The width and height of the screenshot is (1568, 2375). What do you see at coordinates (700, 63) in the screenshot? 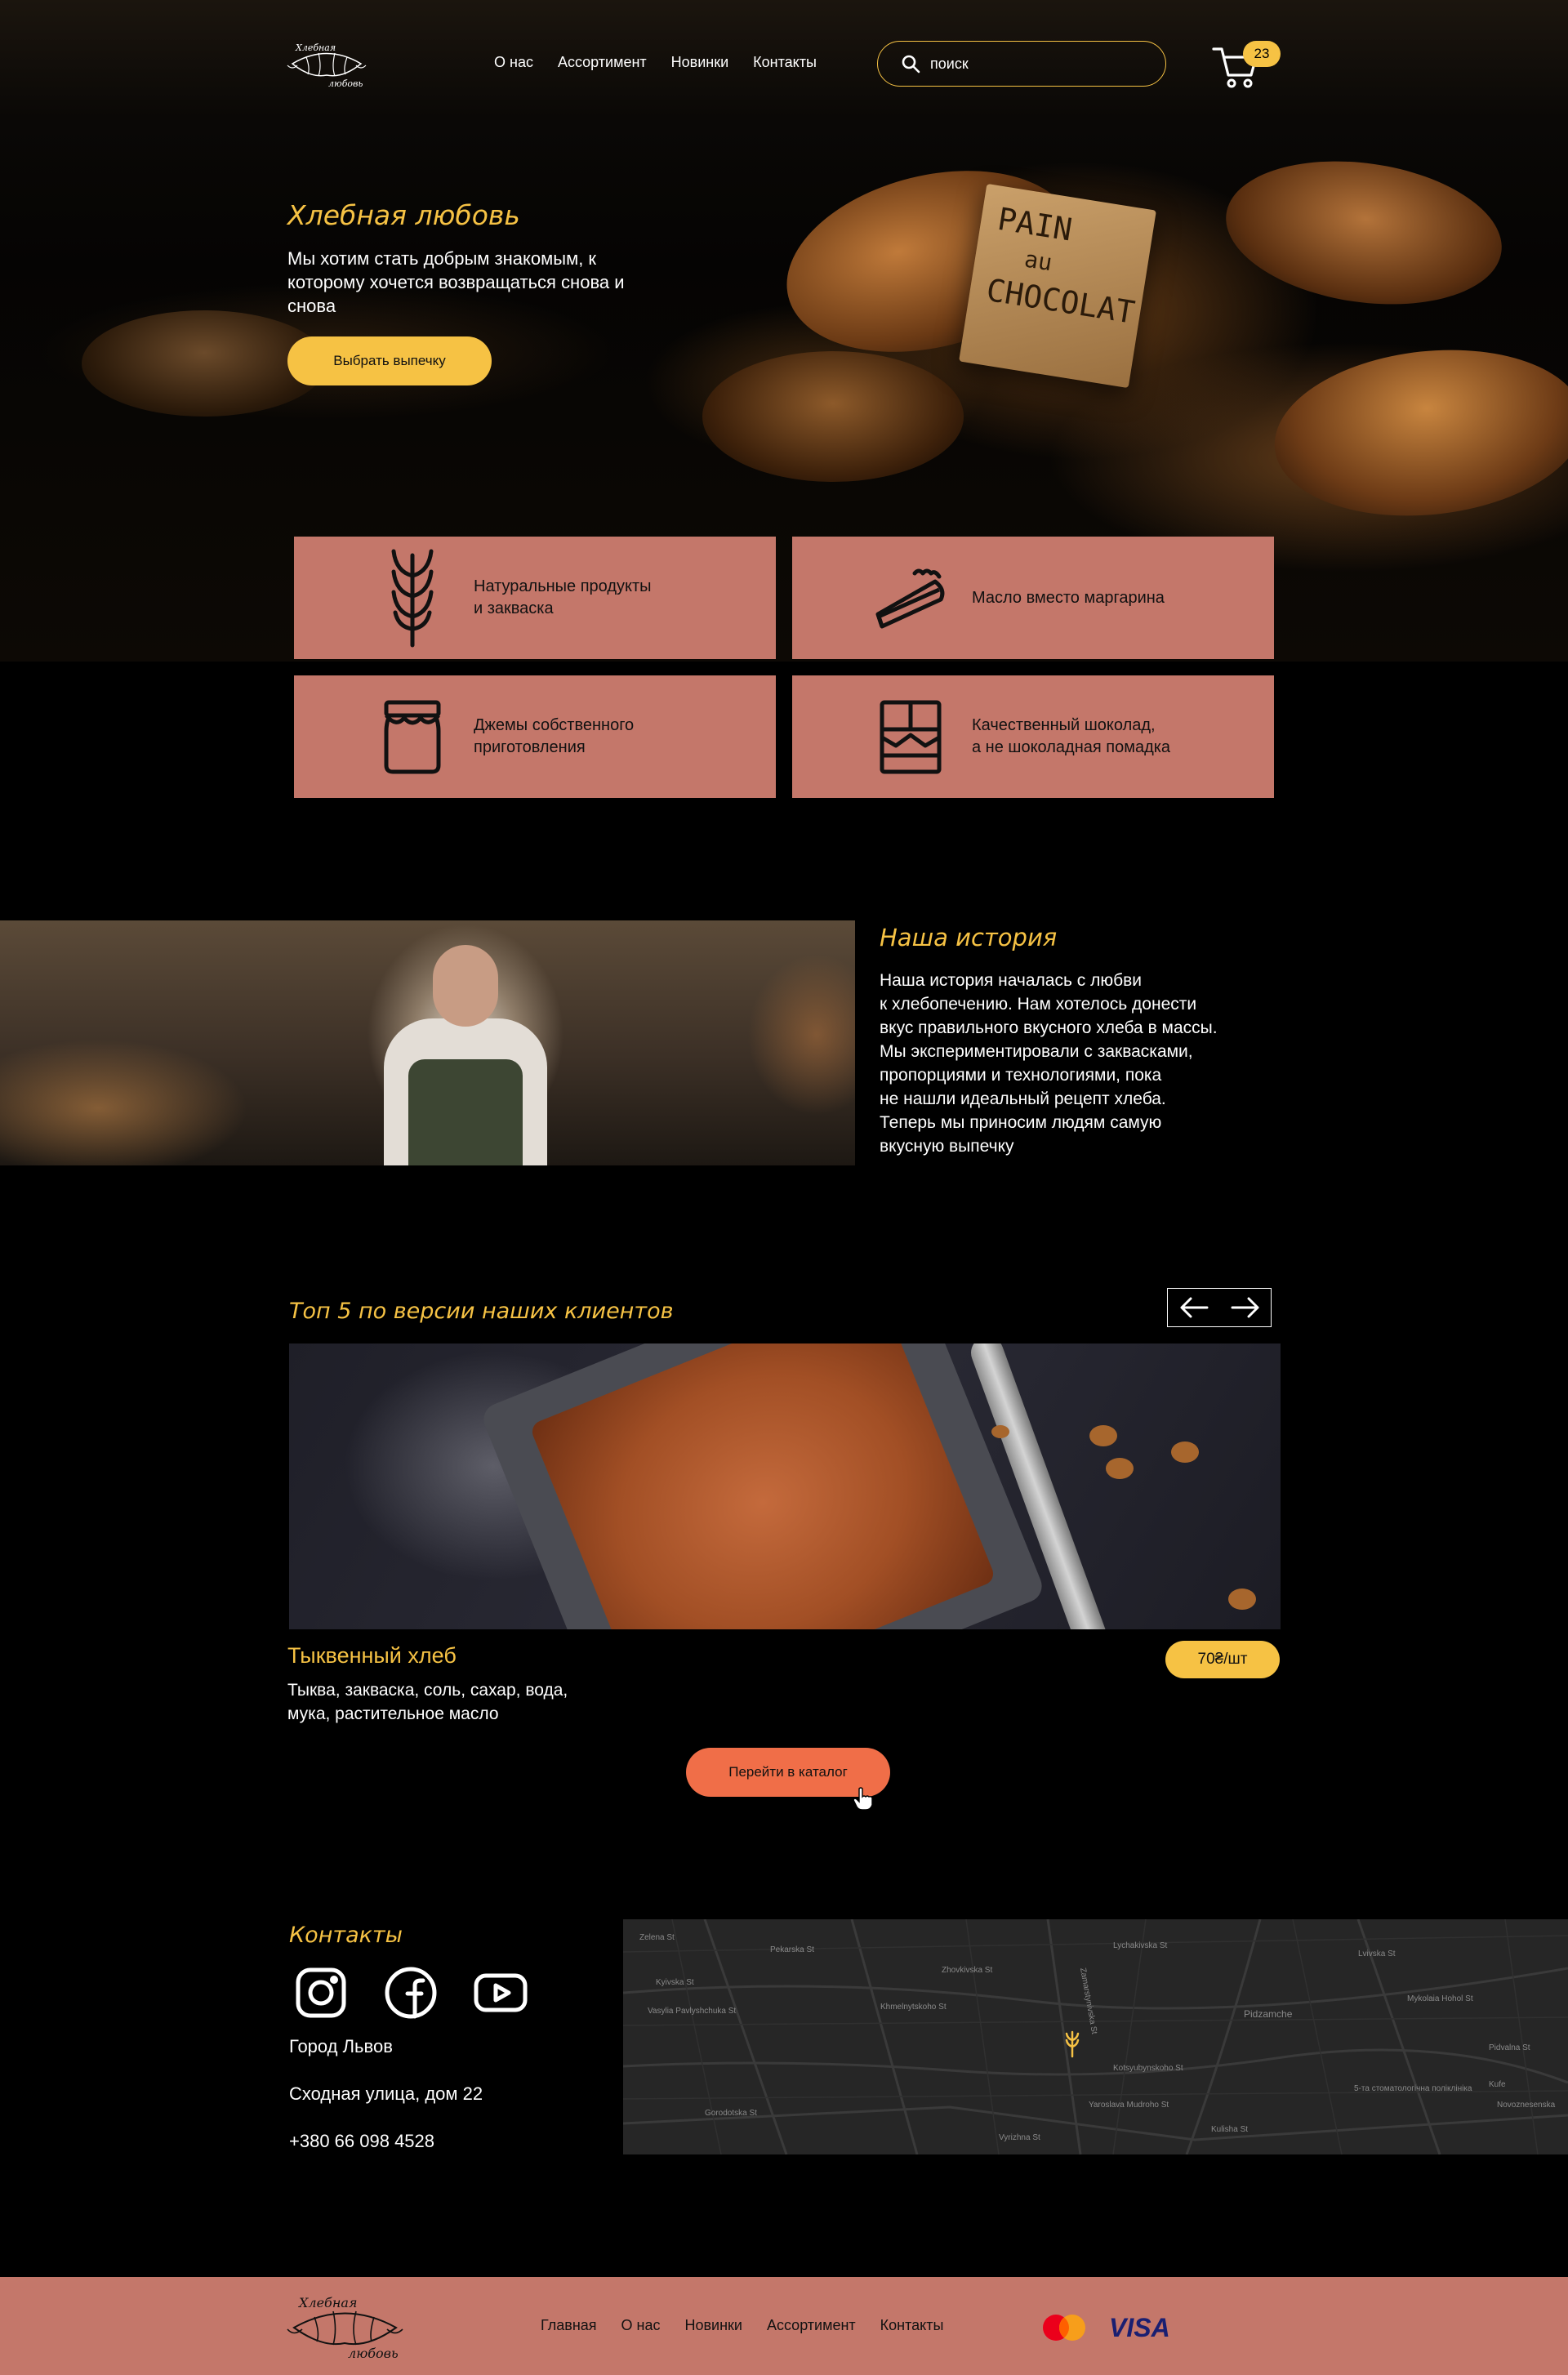
I see `nav-new: Новинки` at bounding box center [700, 63].